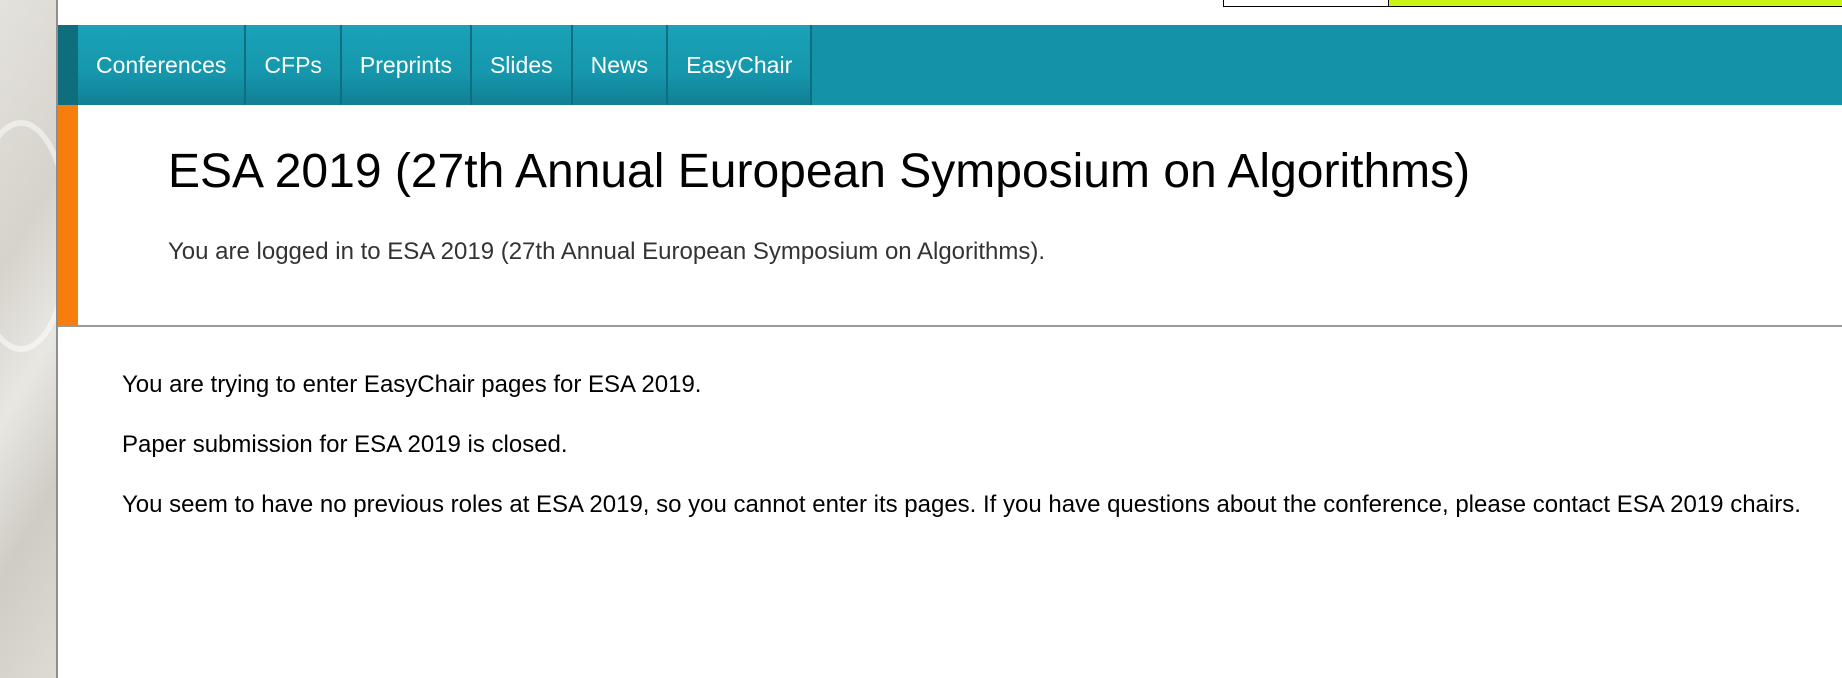 This screenshot has width=1842, height=678. Describe the element at coordinates (1615, 3) in the screenshot. I see `top-box-lime` at that location.